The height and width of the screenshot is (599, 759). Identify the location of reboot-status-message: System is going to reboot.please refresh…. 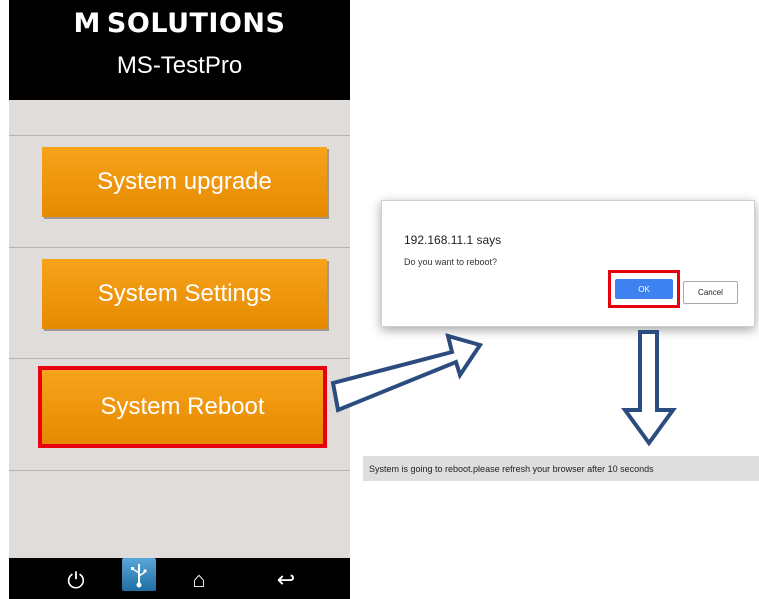
(561, 468).